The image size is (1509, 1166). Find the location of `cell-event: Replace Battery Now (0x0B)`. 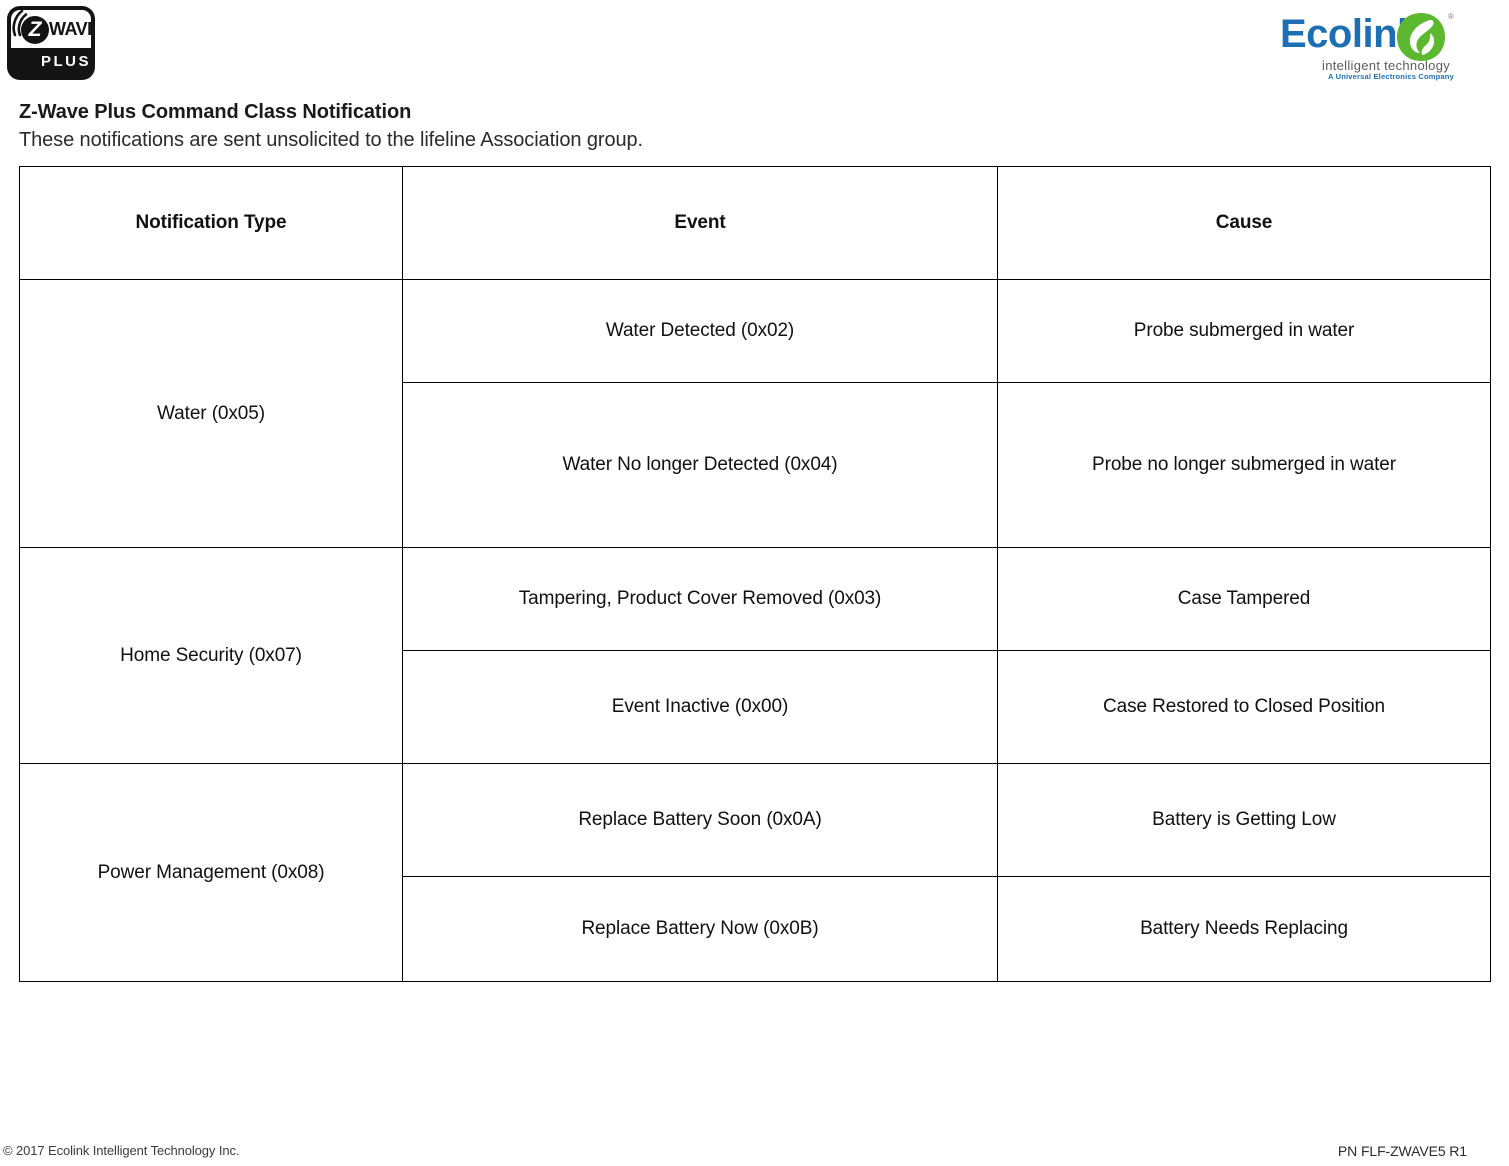

cell-event: Replace Battery Now (0x0B) is located at coordinates (700, 929).